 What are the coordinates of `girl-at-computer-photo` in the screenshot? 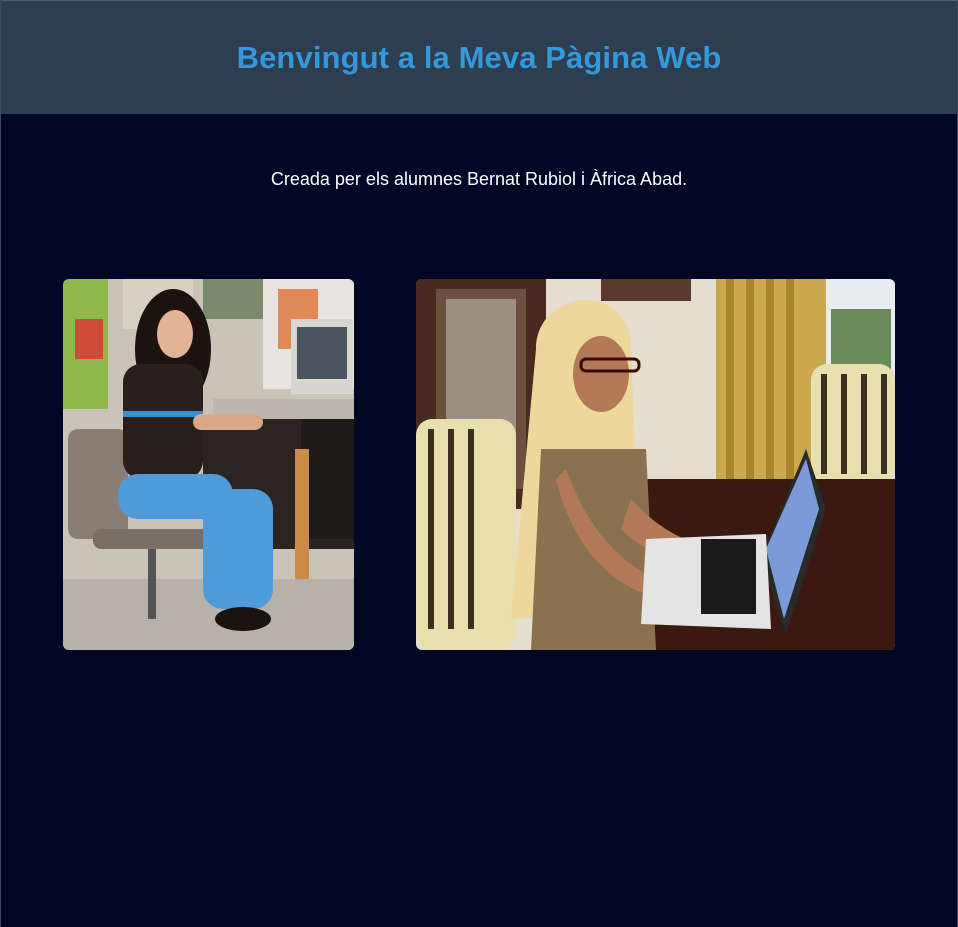 It's located at (208, 464).